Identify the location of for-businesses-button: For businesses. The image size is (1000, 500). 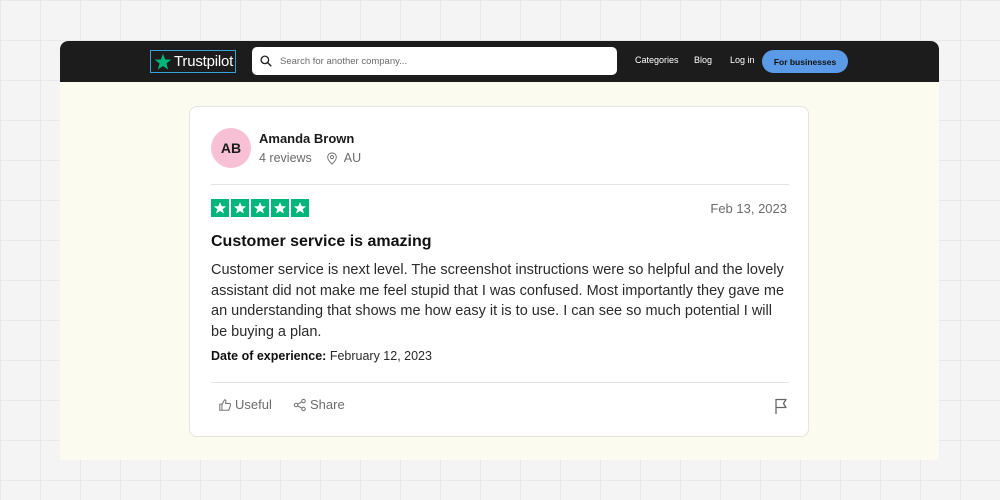
(805, 61).